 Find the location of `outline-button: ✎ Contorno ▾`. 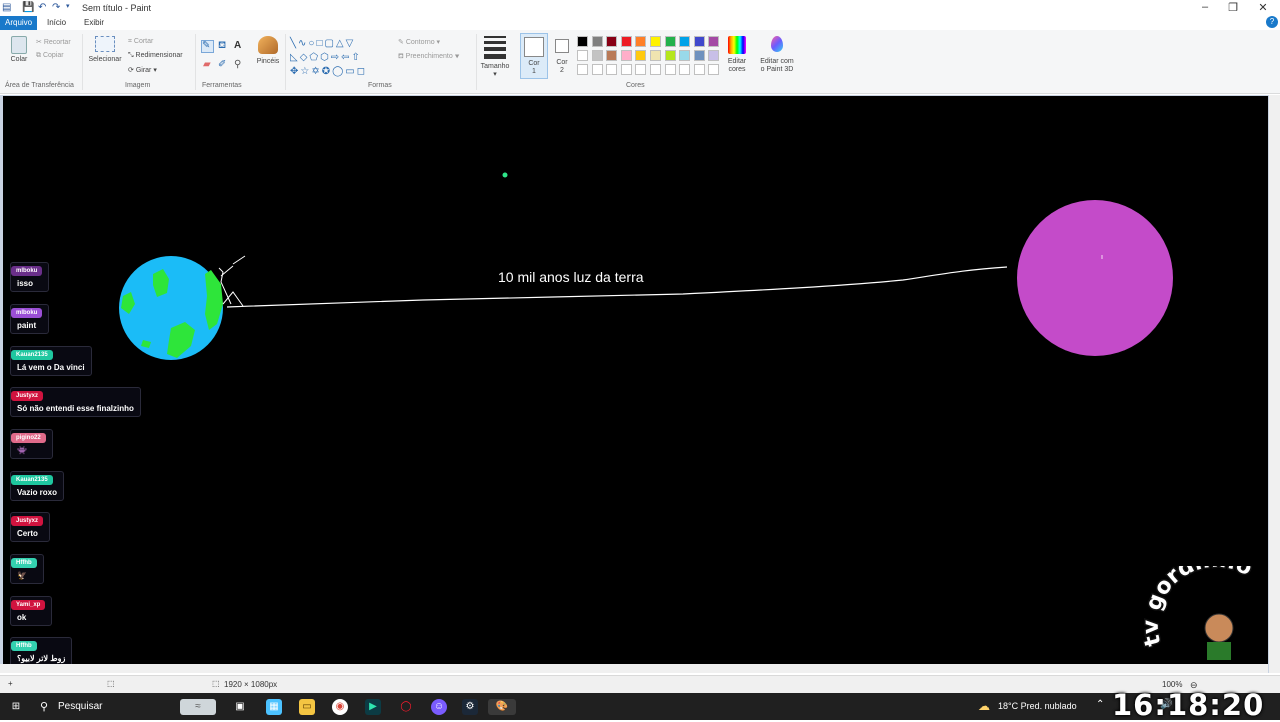

outline-button: ✎ Contorno ▾ is located at coordinates (419, 42).